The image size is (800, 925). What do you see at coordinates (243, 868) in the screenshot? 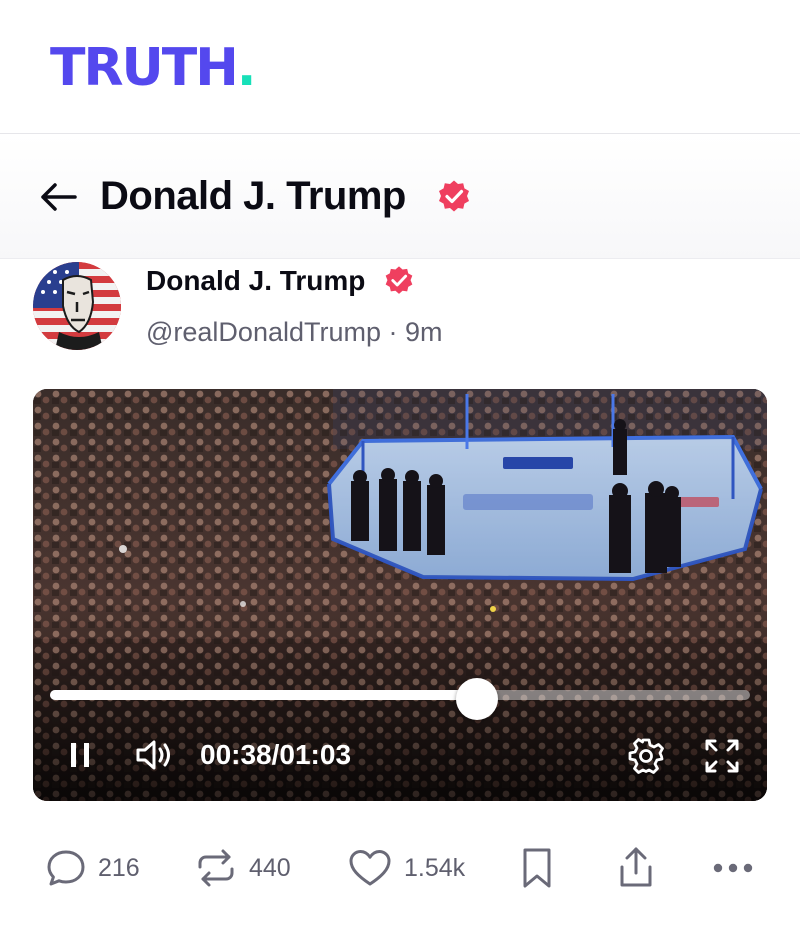
I see `retruth-button: 440` at bounding box center [243, 868].